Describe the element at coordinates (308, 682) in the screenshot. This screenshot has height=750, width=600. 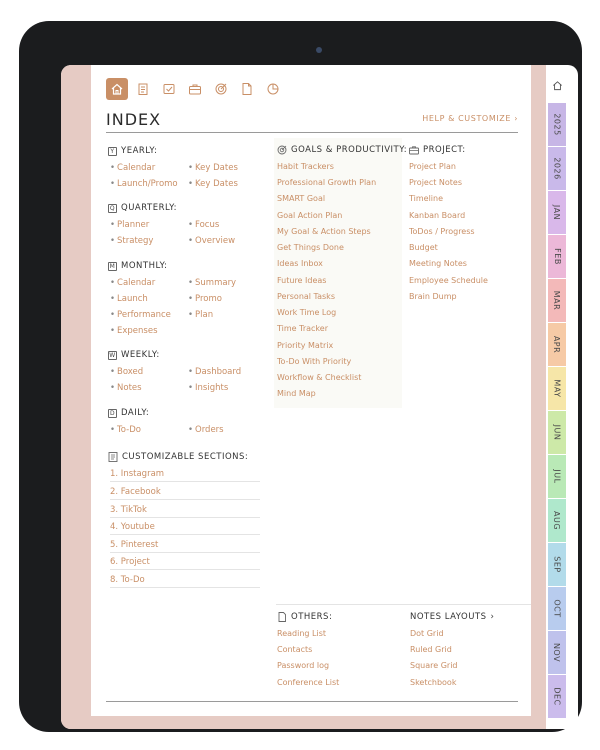
I see `others-link: Conference List` at that location.